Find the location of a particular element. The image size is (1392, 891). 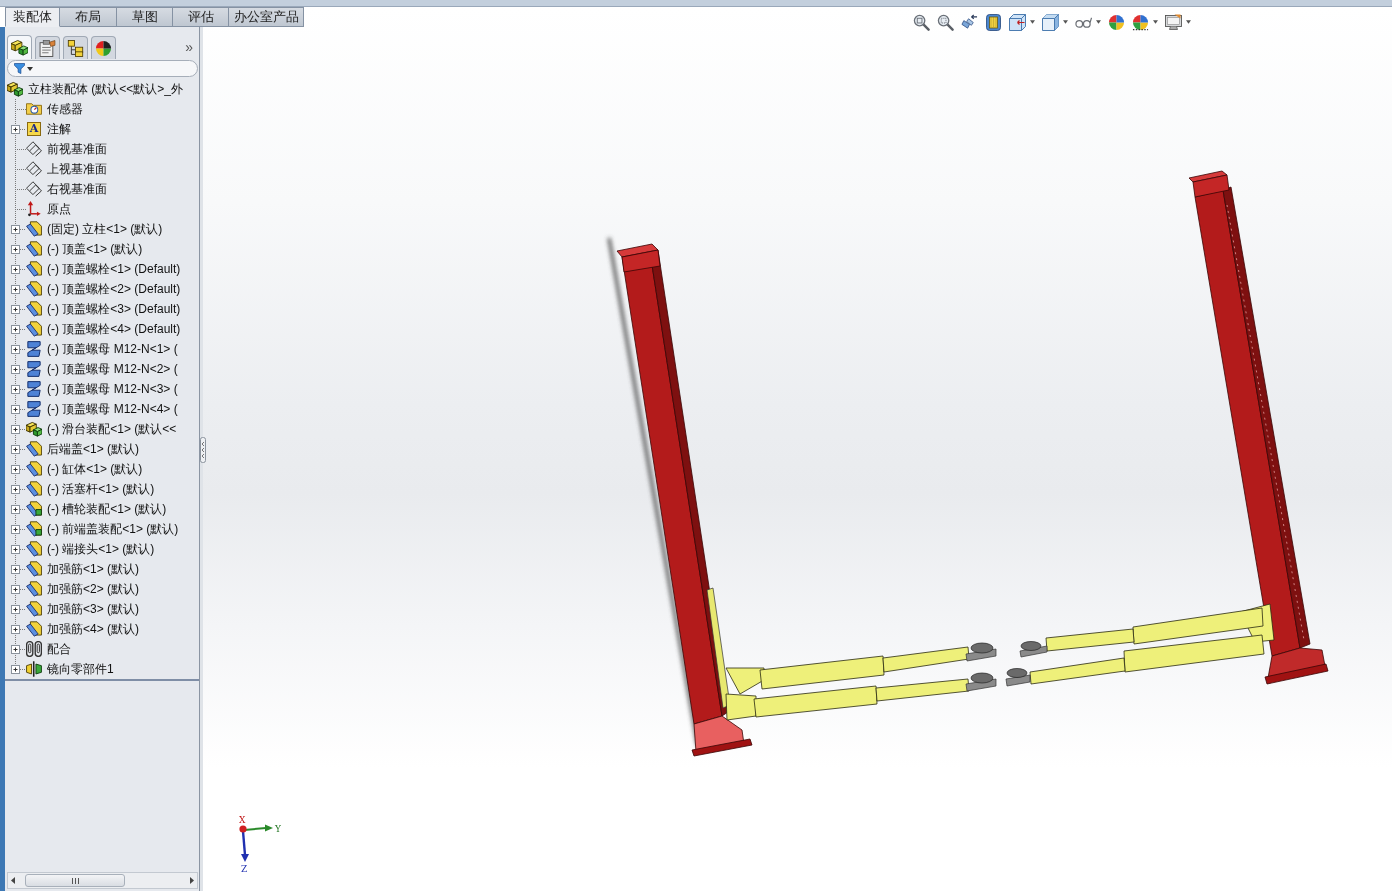

command-tab: 装配体 is located at coordinates (32, 17).